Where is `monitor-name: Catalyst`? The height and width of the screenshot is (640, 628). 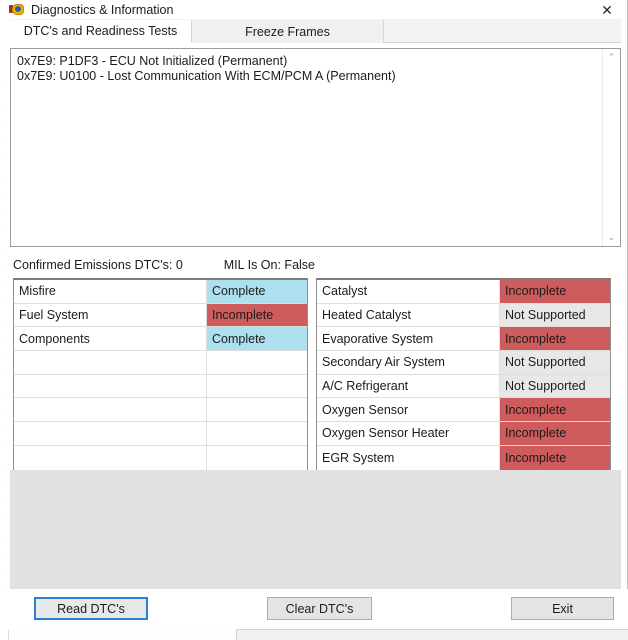
monitor-name: Catalyst is located at coordinates (408, 291).